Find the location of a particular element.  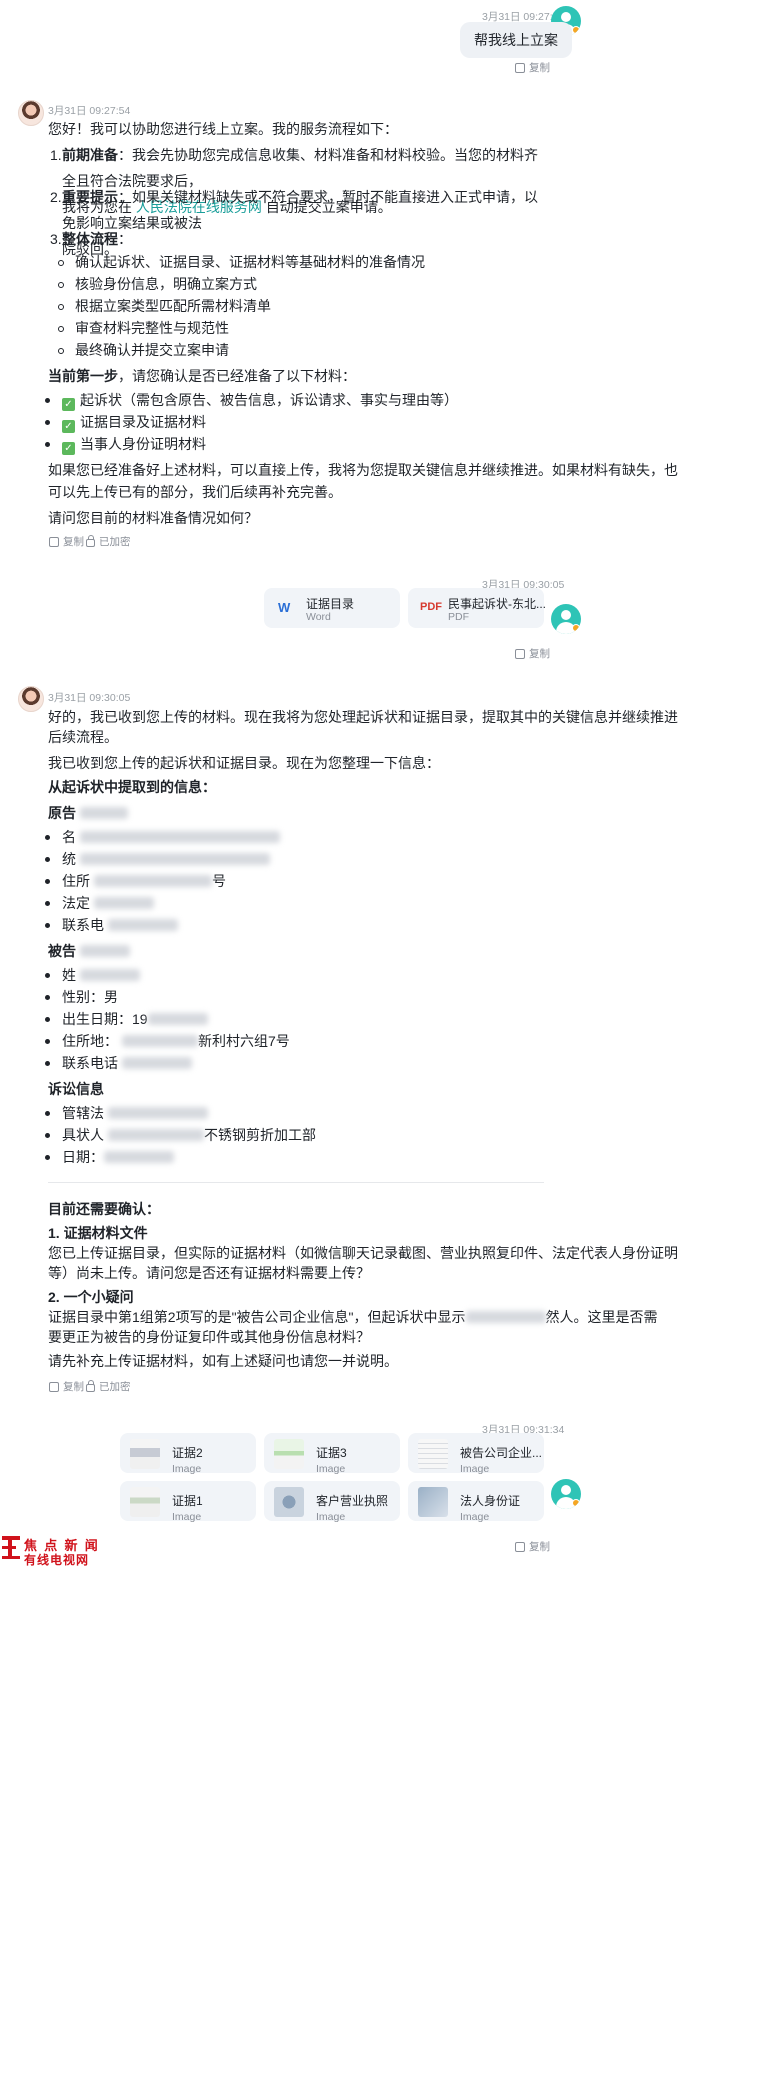

assistant-question: 请问您目前的材料准备情况如何？ is located at coordinates (153, 518).